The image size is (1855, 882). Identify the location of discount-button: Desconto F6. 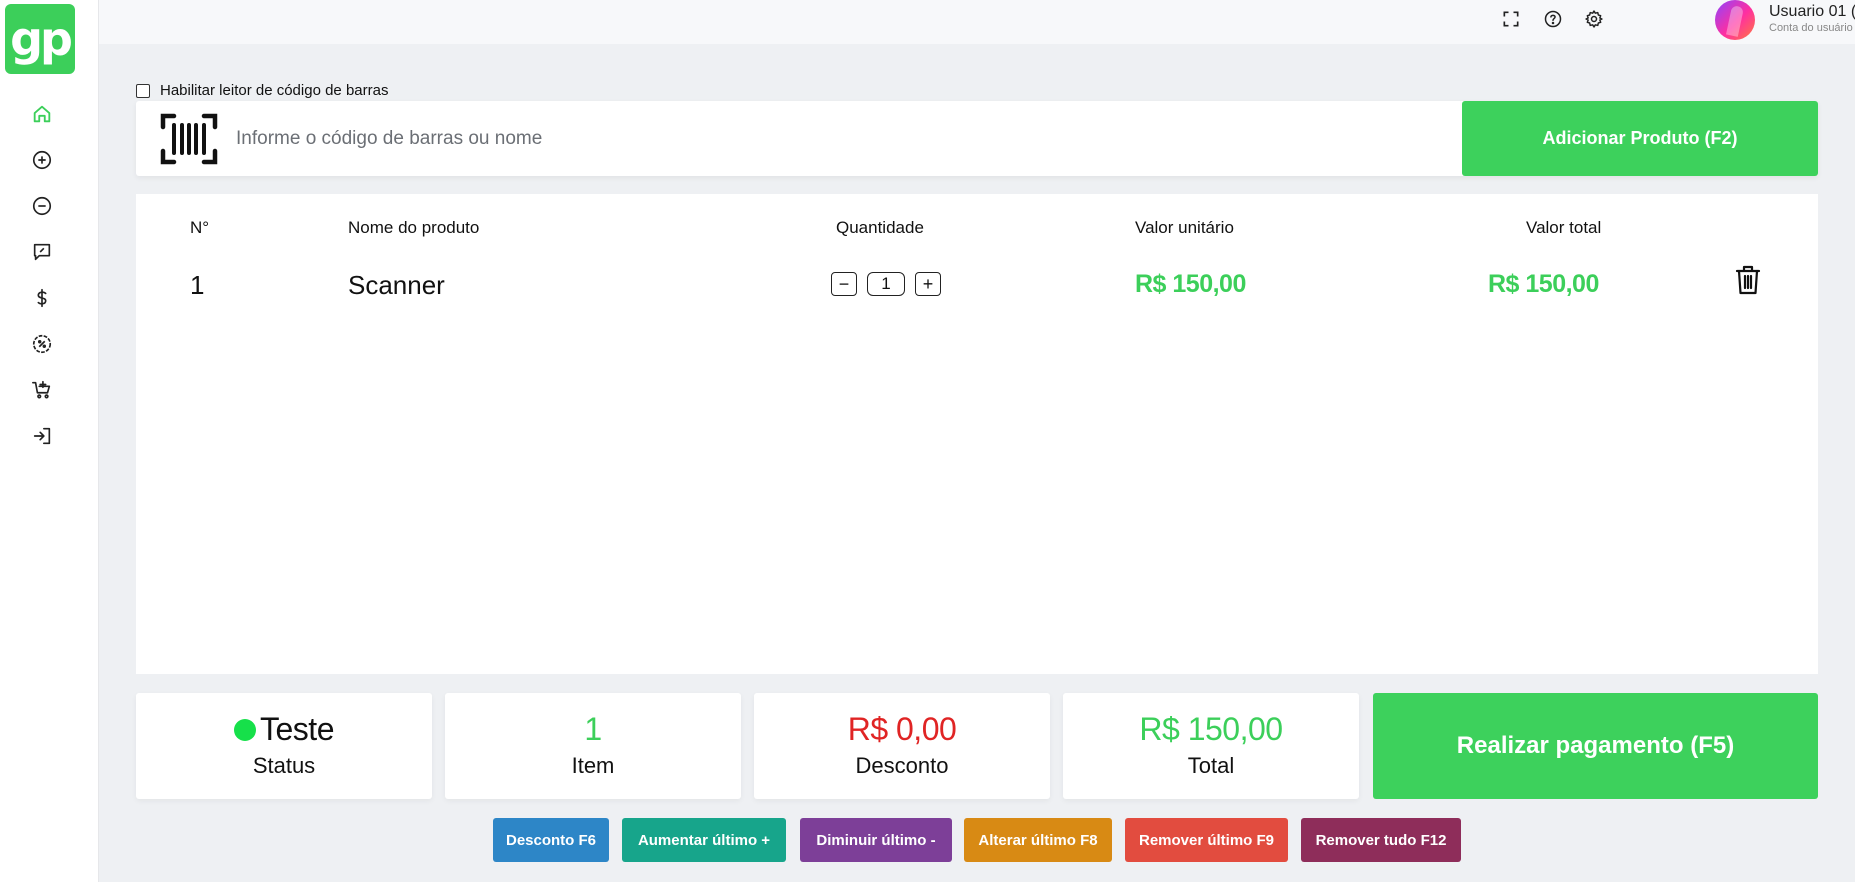
(551, 840).